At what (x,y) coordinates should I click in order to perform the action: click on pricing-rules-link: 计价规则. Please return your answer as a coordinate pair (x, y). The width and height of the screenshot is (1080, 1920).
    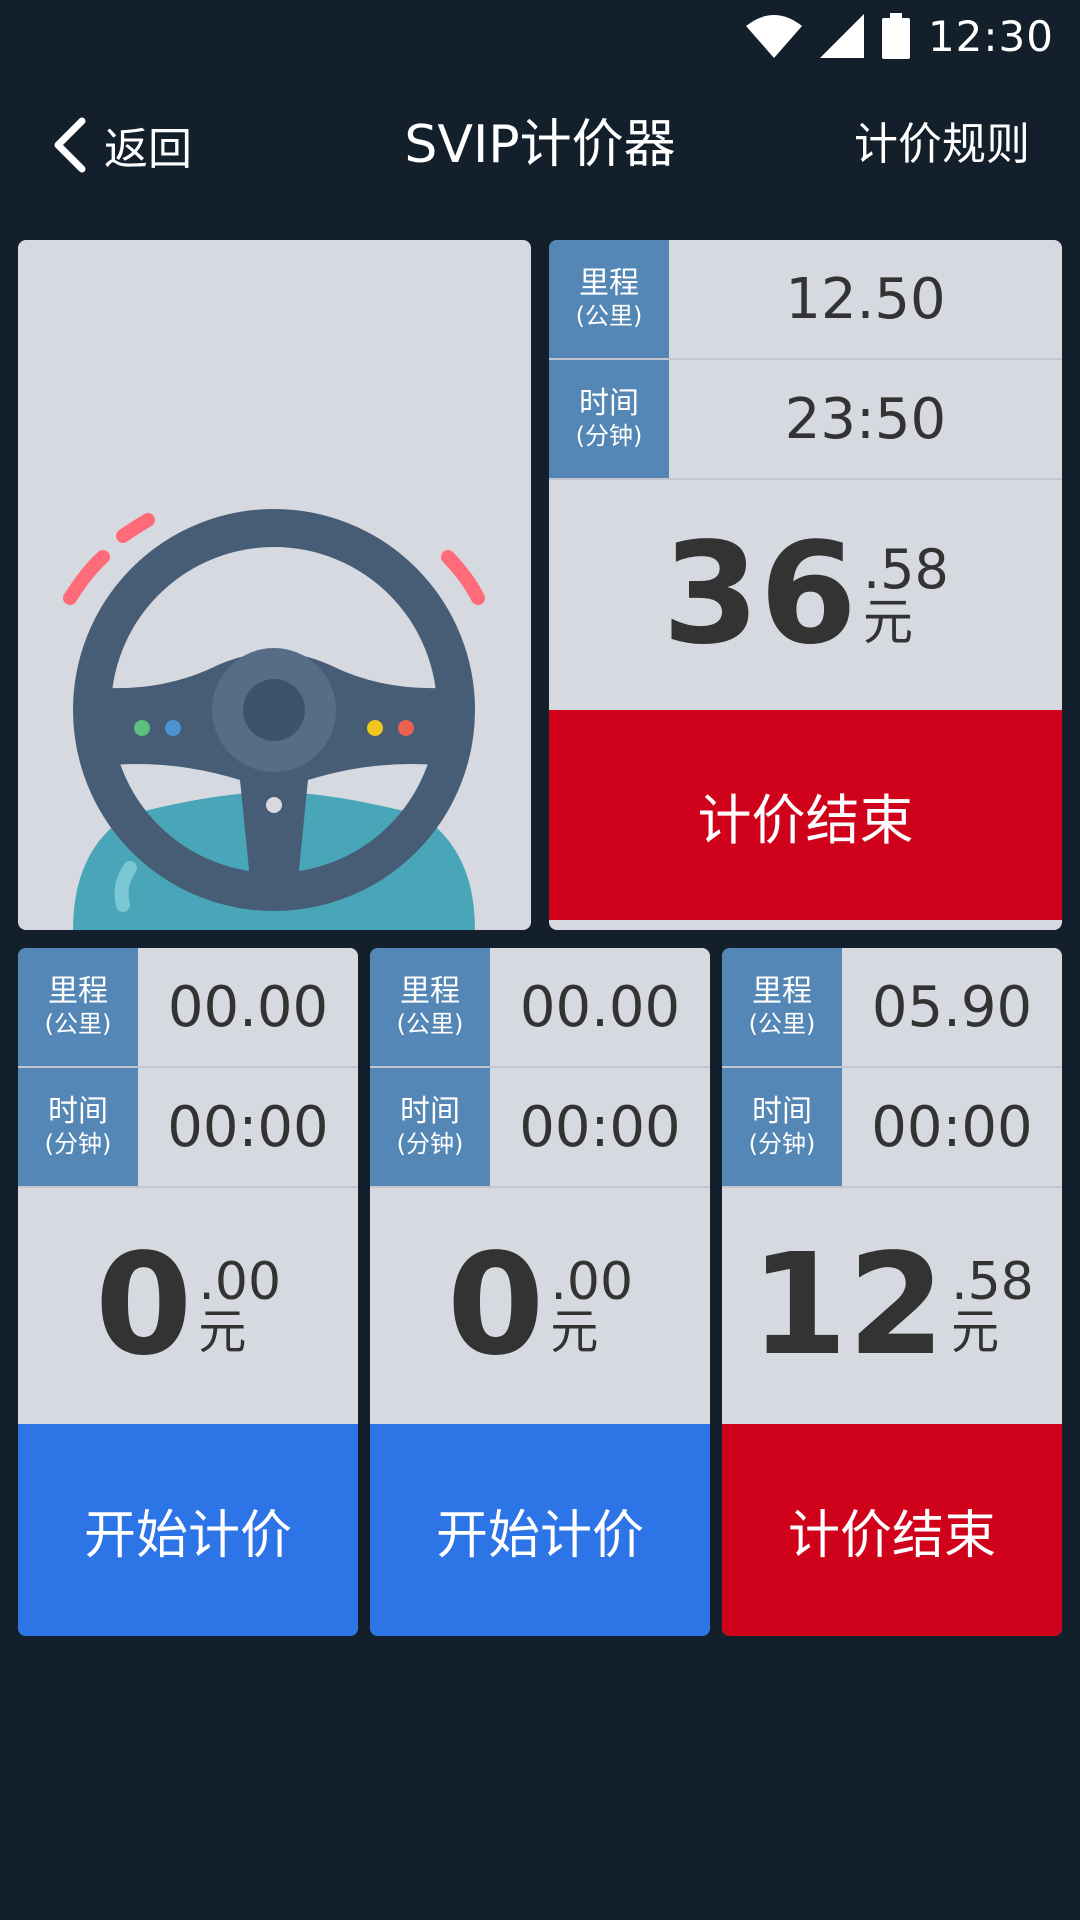
    Looking at the image, I should click on (942, 145).